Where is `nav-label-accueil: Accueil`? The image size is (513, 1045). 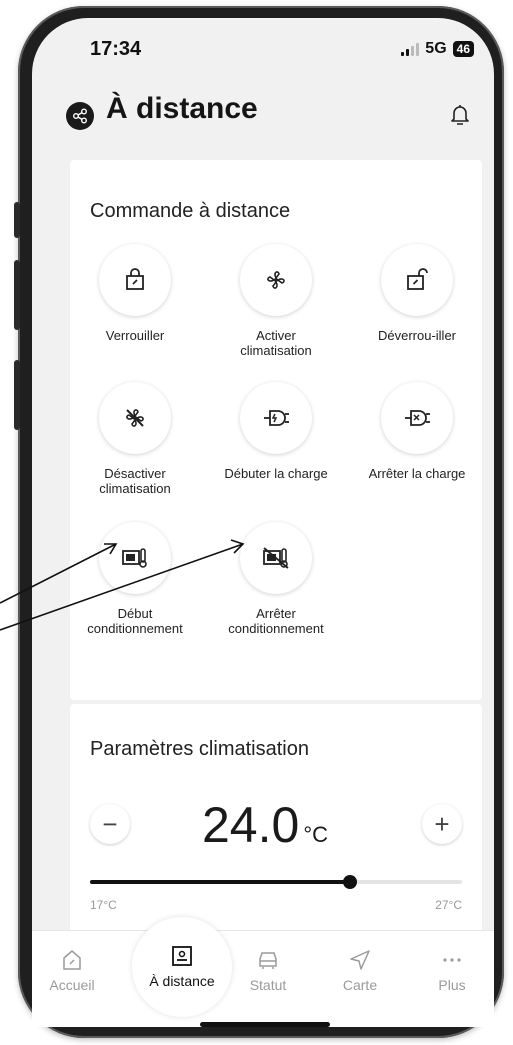
nav-label-accueil: Accueil is located at coordinates (72, 985).